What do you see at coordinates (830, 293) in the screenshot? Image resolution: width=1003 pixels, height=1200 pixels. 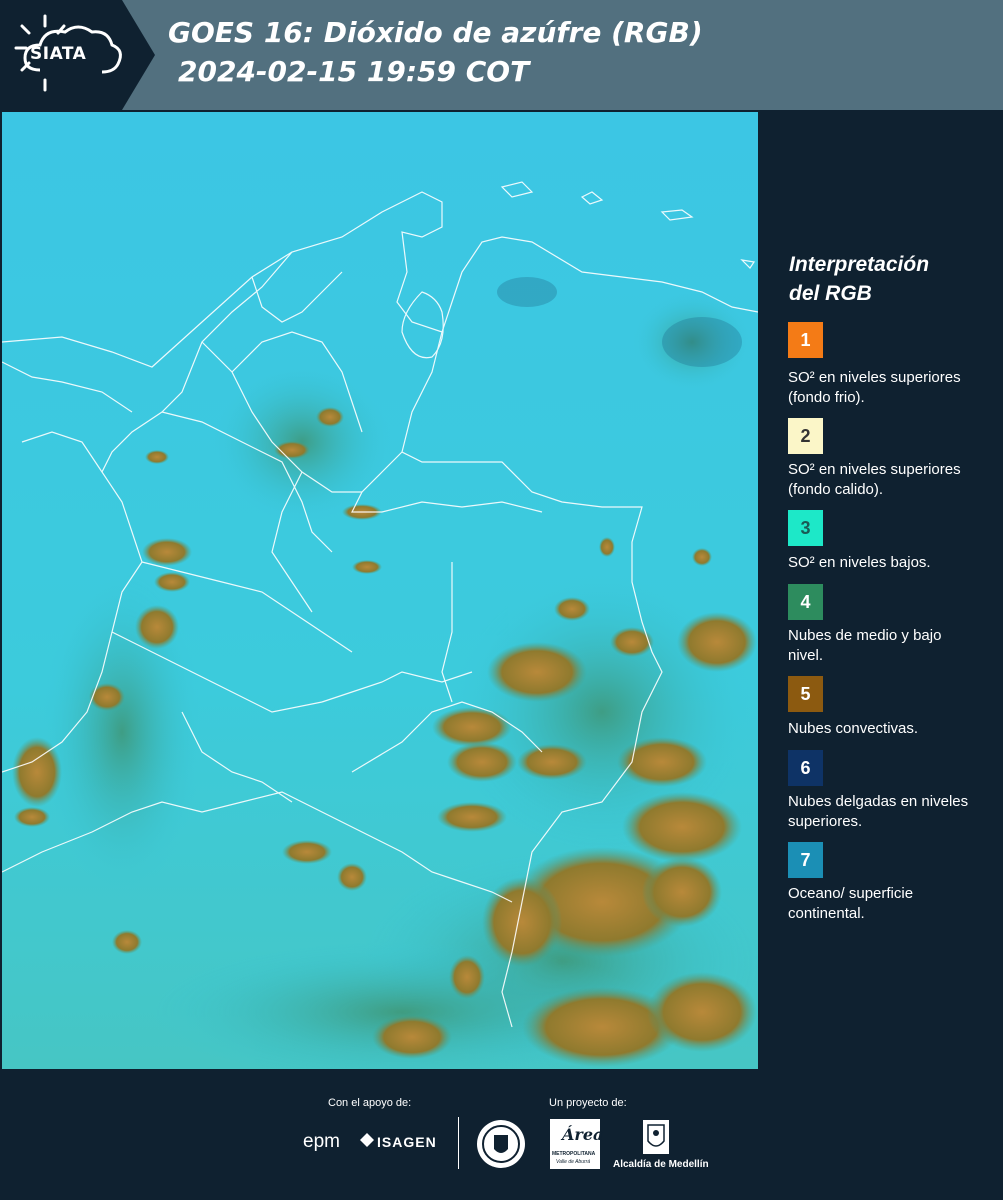 I see `legend-title-line2: del RGB` at bounding box center [830, 293].